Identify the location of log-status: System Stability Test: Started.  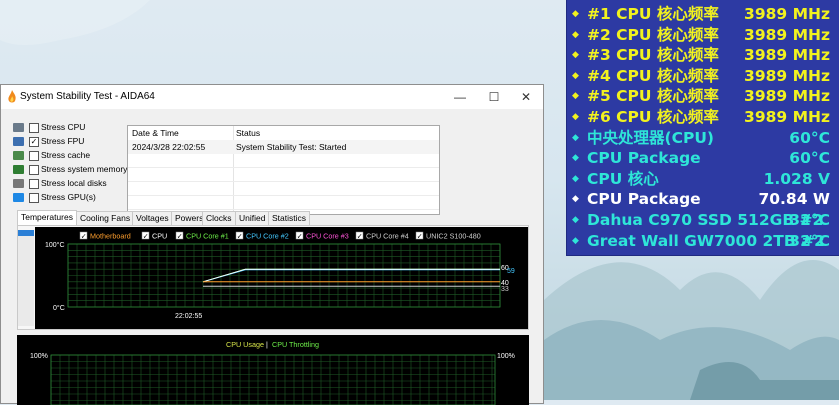
(291, 147).